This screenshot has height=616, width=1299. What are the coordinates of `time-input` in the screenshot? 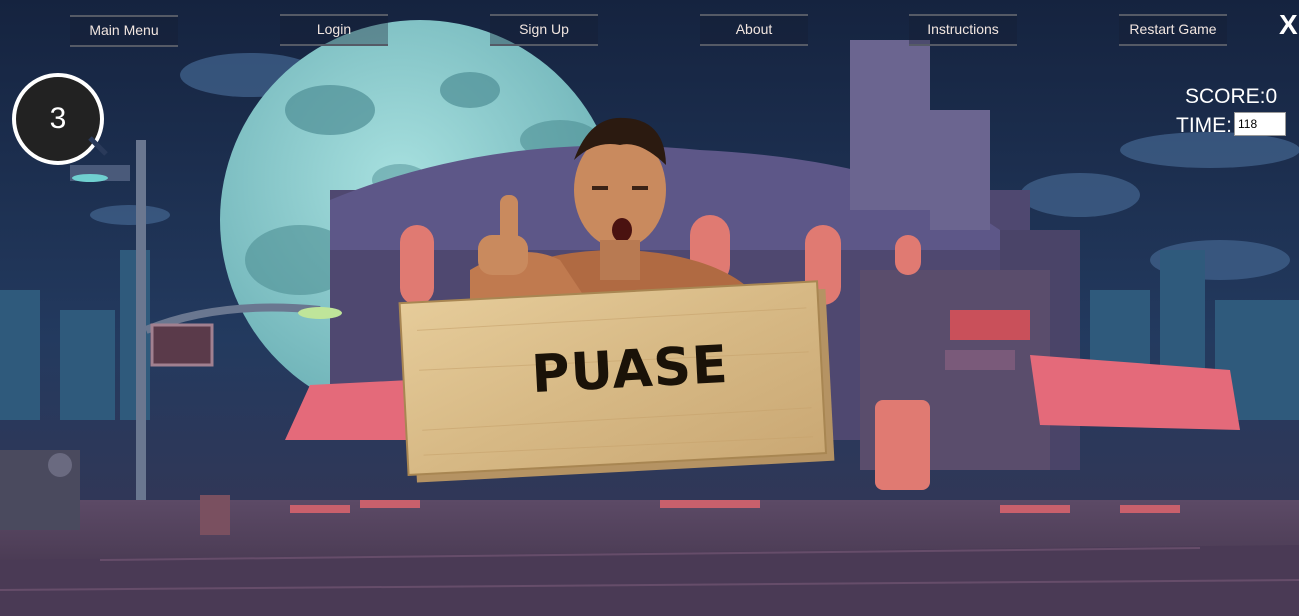 It's located at (1260, 124).